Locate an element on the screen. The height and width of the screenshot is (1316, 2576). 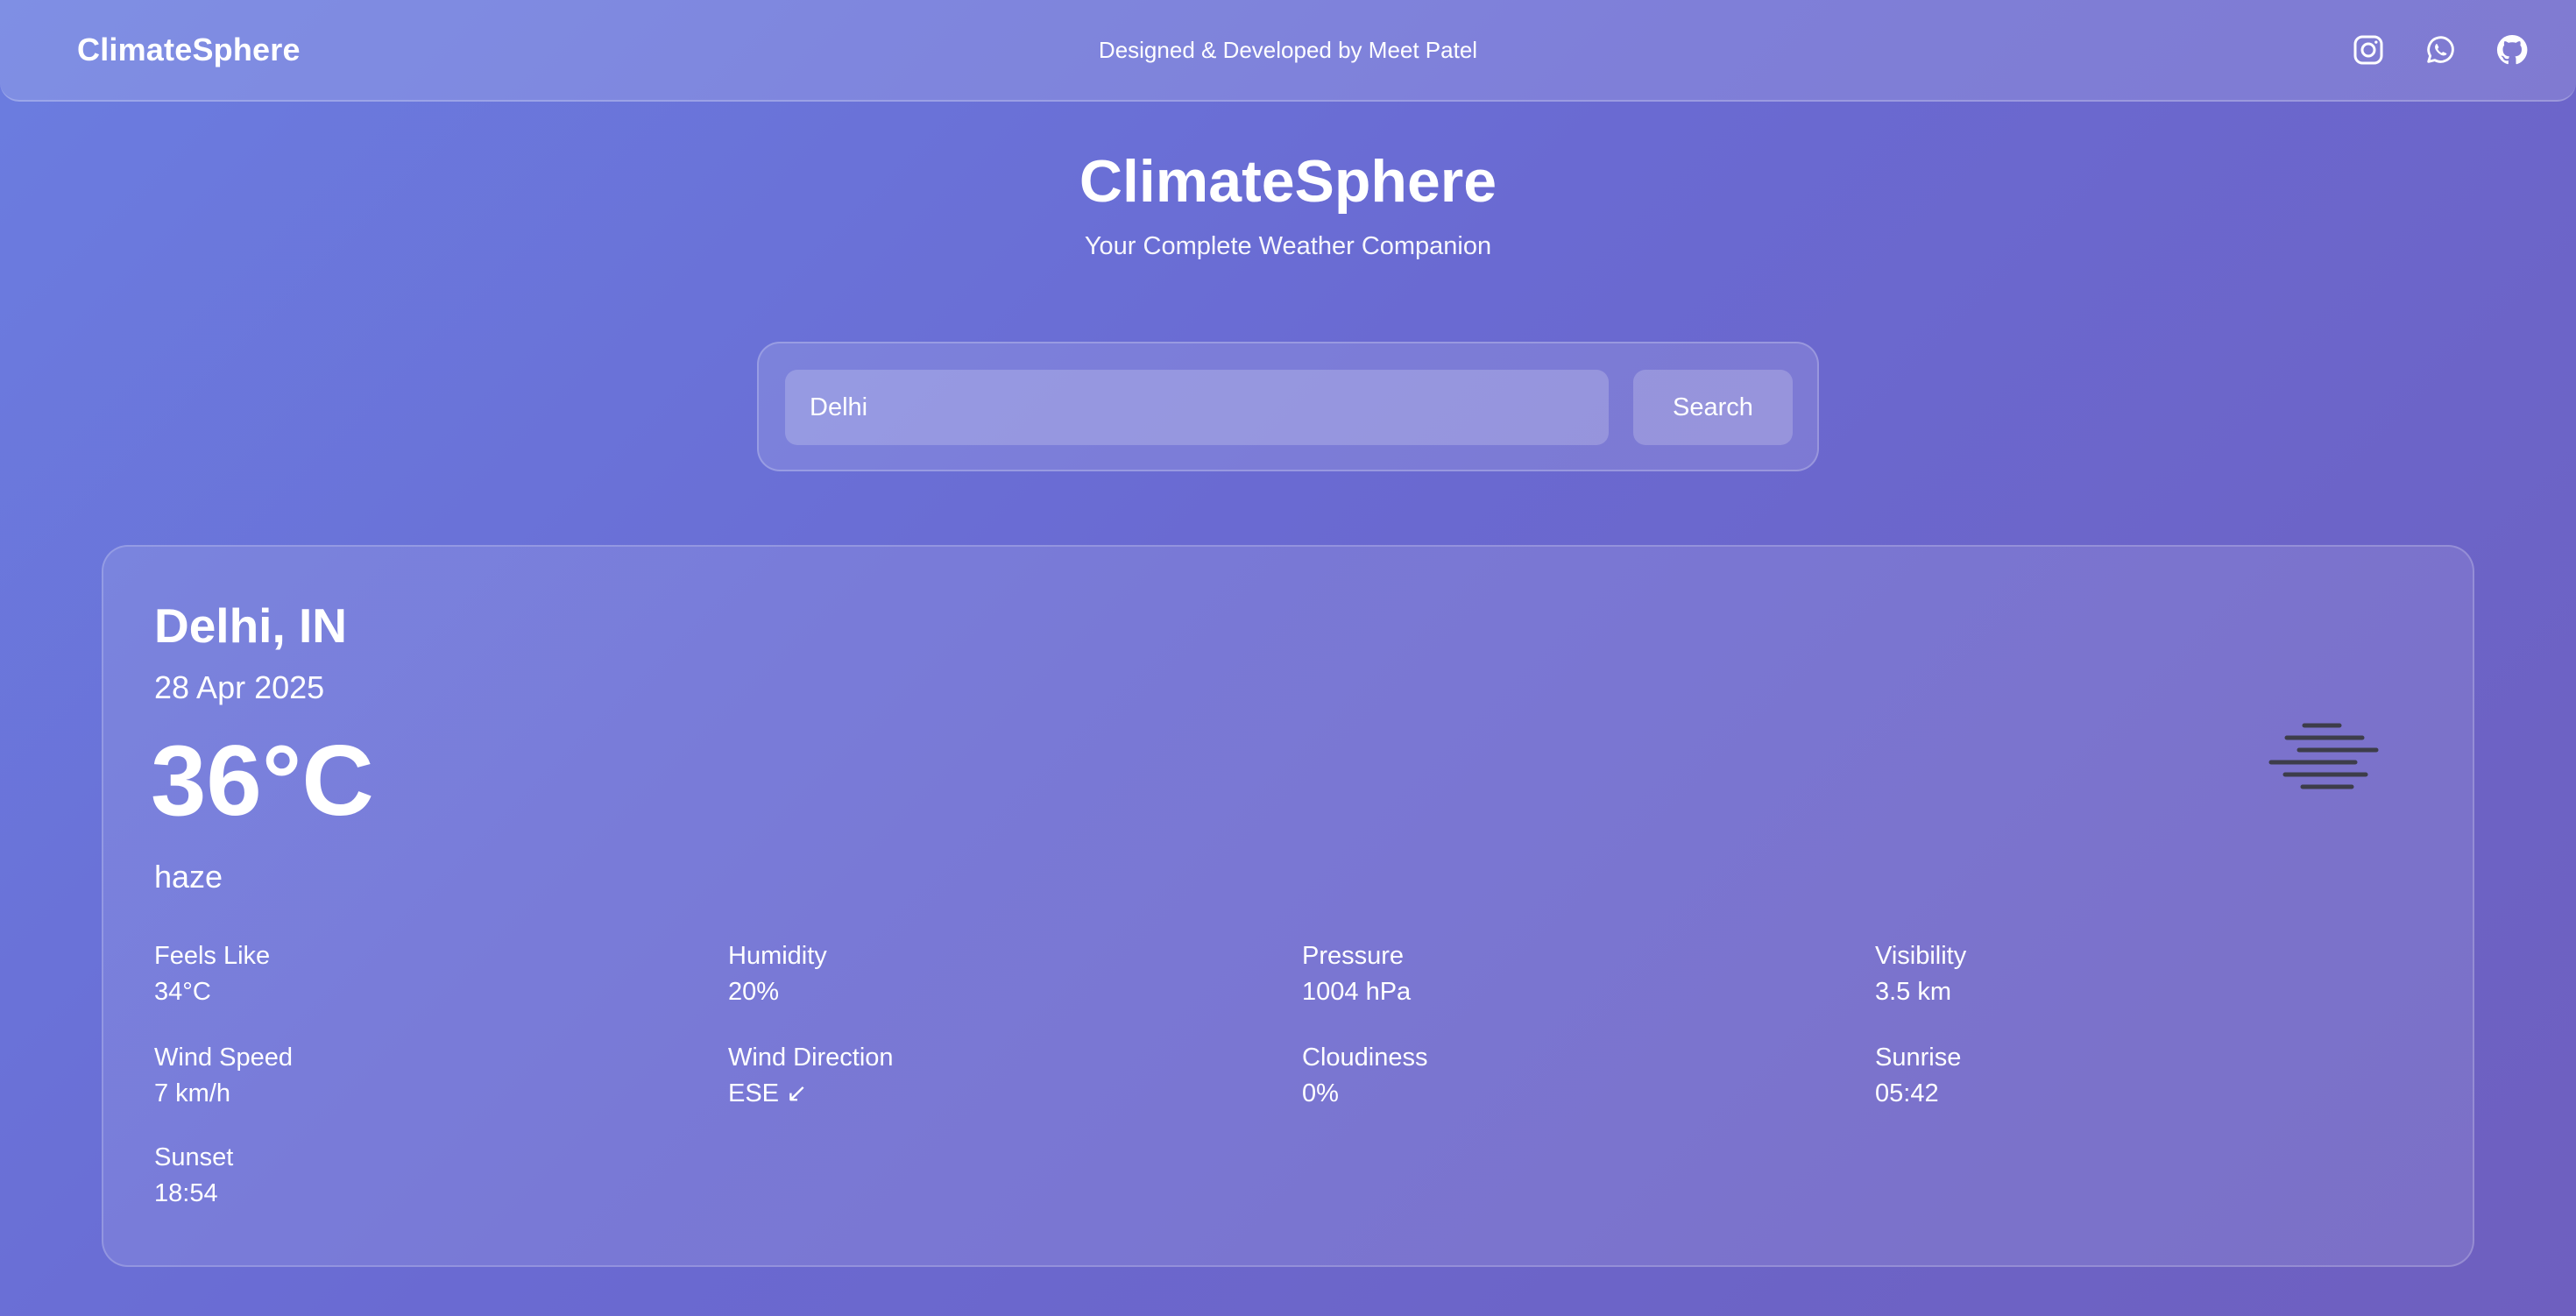
detail-value: 05:42 is located at coordinates (1907, 1093).